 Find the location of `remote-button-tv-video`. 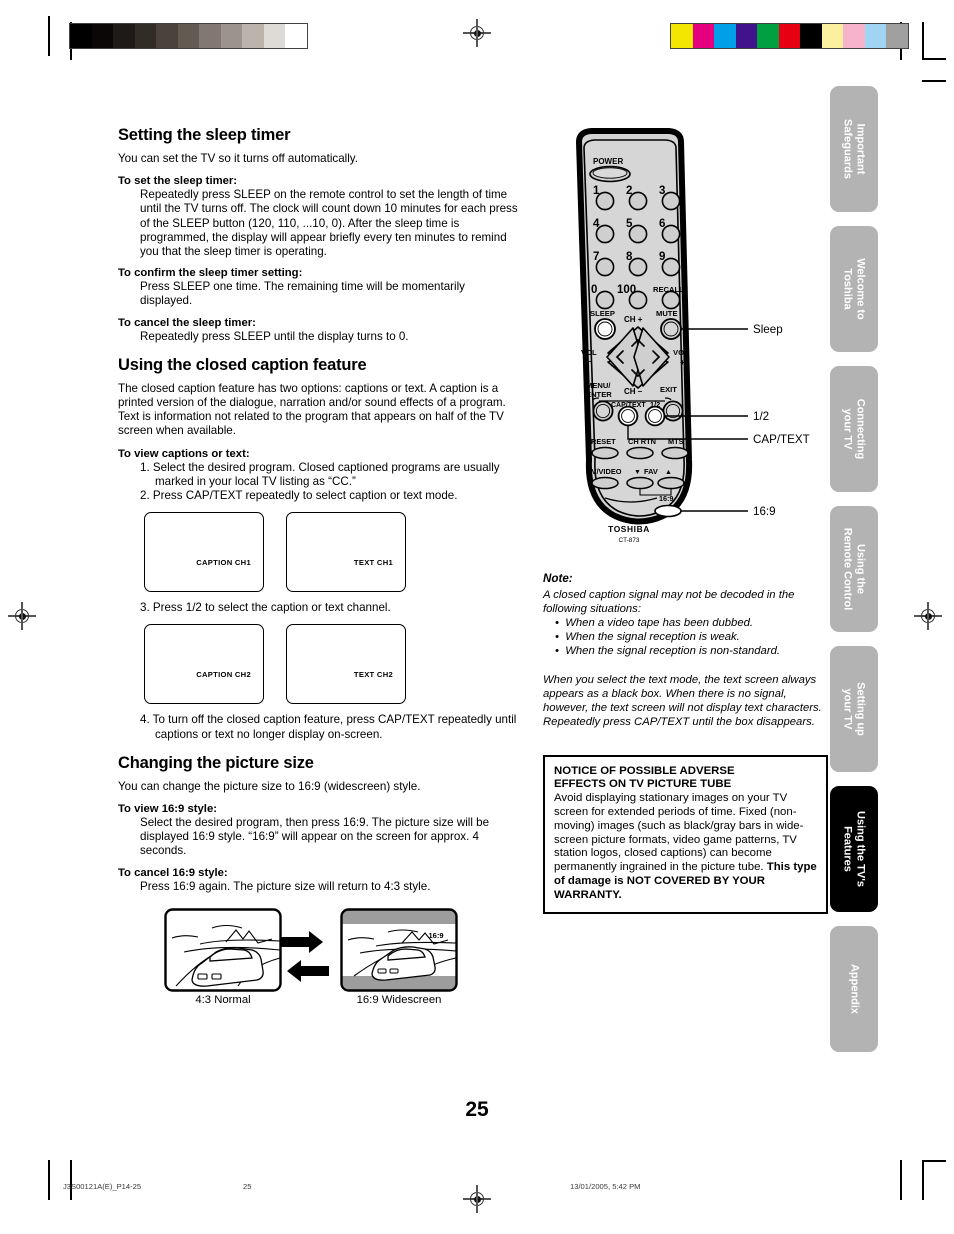

remote-button-tv-video is located at coordinates (605, 483).